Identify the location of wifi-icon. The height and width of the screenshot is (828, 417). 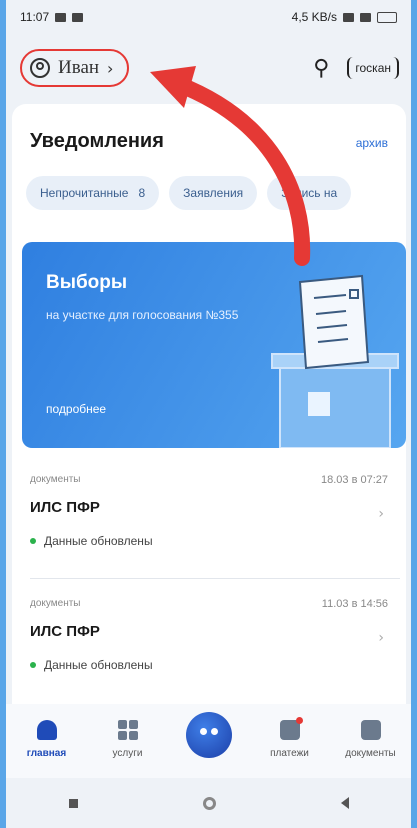
(348, 17).